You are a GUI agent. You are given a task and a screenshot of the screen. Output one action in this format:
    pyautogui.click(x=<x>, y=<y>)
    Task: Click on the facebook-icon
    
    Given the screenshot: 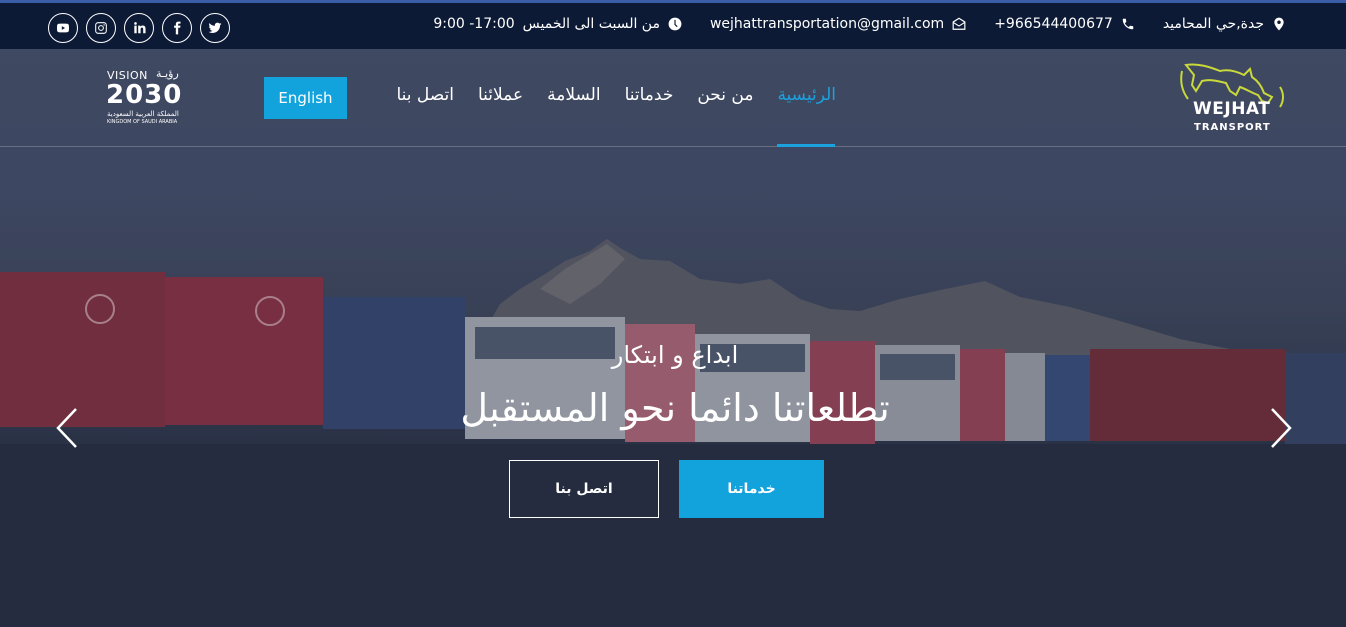 What is the action you would take?
    pyautogui.click(x=177, y=28)
    